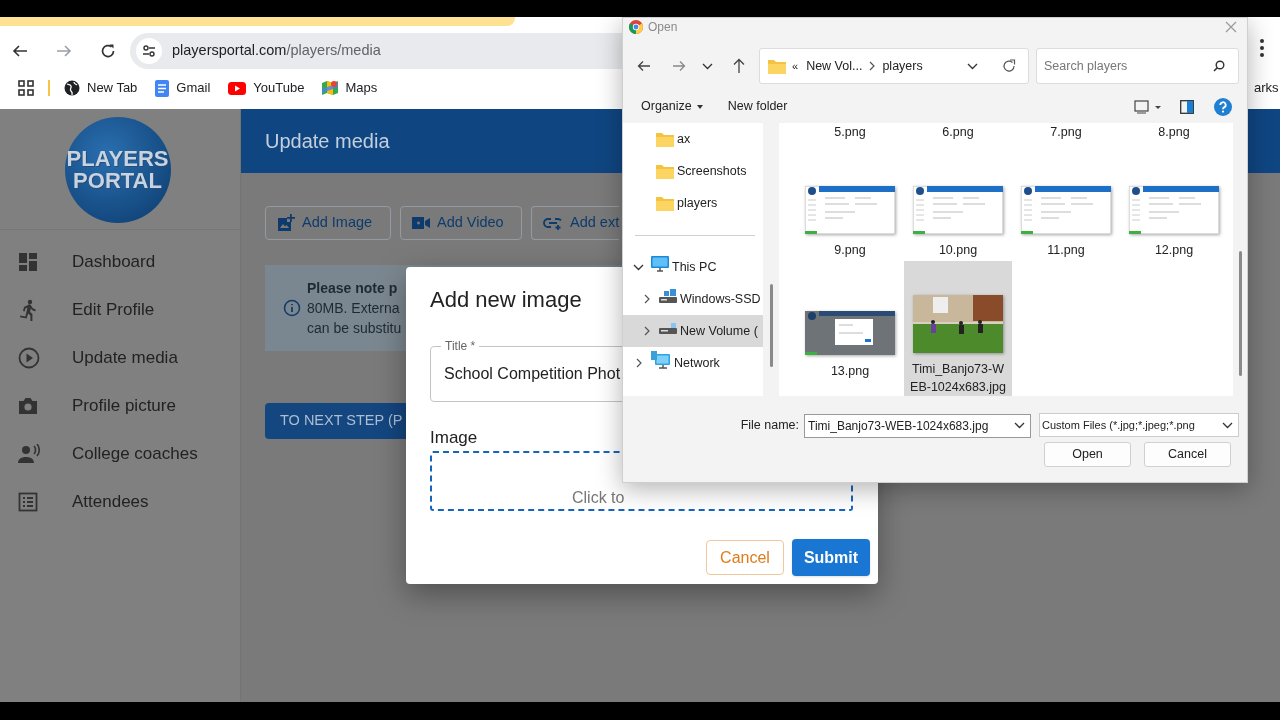  Describe the element at coordinates (460, 346) in the screenshot. I see `field-label: Title *` at that location.